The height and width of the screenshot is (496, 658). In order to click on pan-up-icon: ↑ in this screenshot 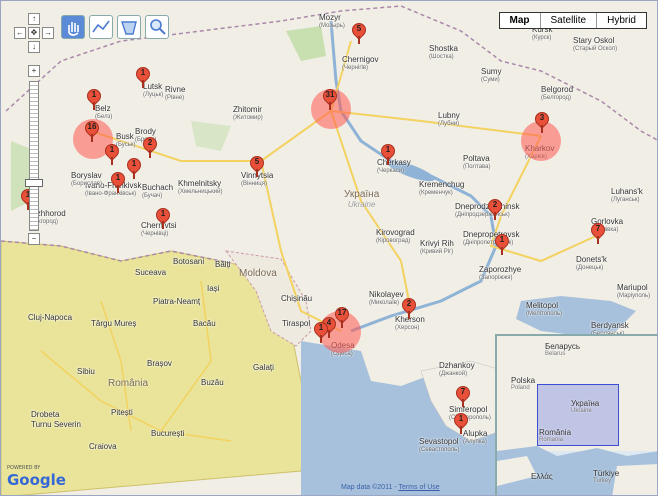, I will do `click(34, 18)`.